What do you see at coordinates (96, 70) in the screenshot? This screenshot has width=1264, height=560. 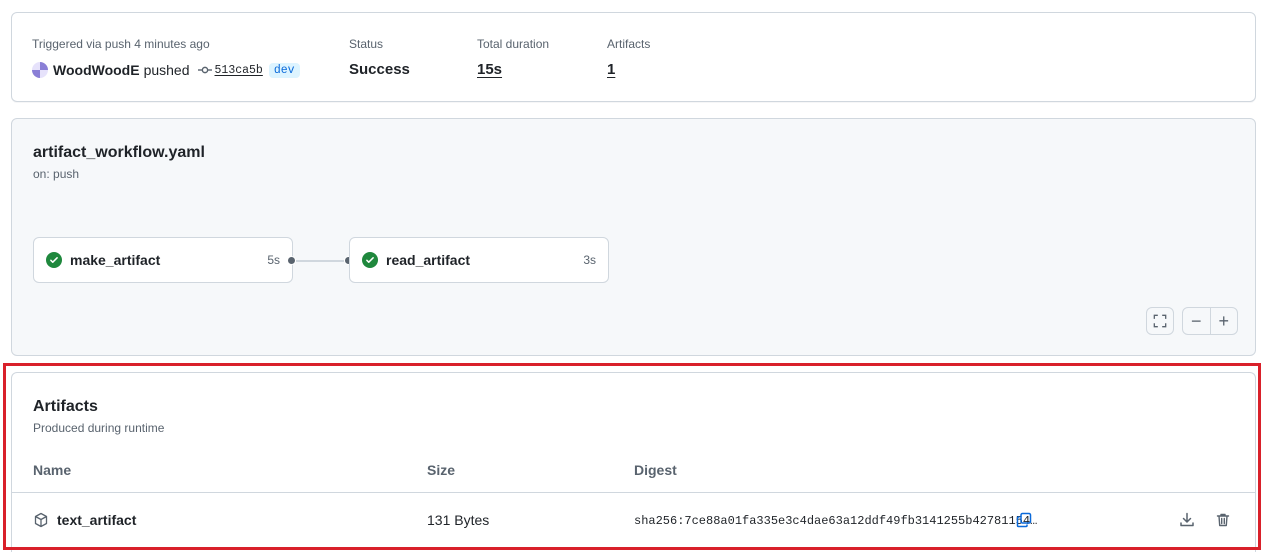 I see `actor-name: WoodWoodE` at bounding box center [96, 70].